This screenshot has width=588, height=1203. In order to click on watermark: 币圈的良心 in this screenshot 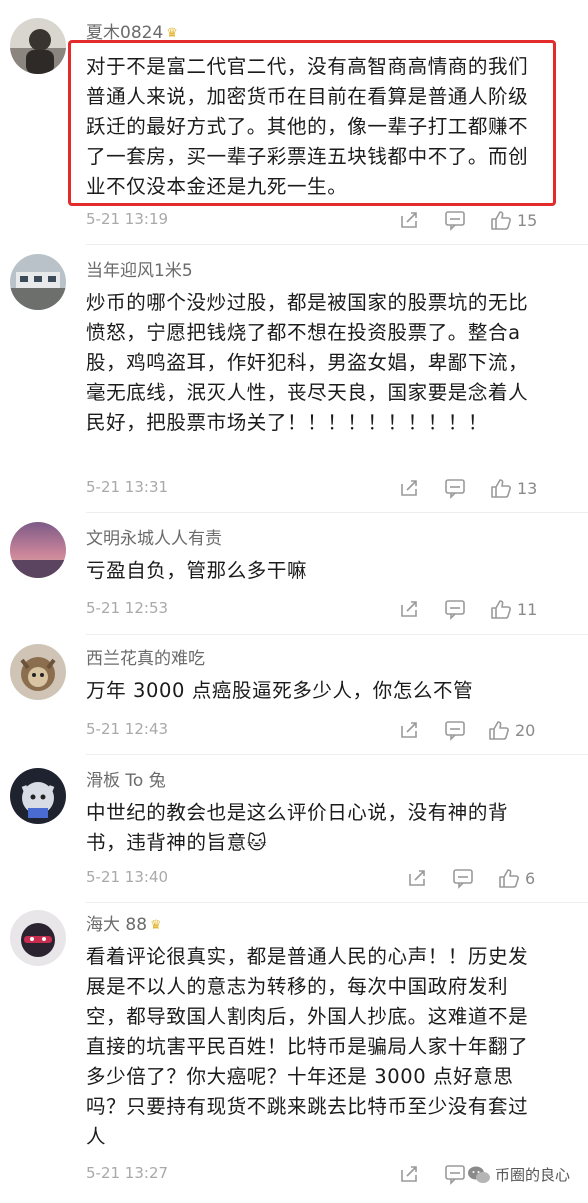, I will do `click(518, 1174)`.